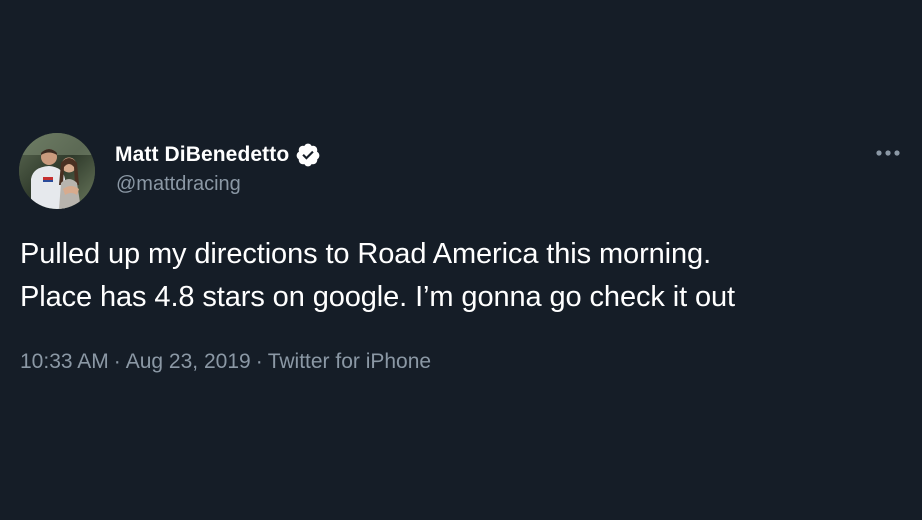  I want to click on tweet-metadata: 10:33 AM · Aug 23, 2019 · Twitter for iPhone, so click(225, 362).